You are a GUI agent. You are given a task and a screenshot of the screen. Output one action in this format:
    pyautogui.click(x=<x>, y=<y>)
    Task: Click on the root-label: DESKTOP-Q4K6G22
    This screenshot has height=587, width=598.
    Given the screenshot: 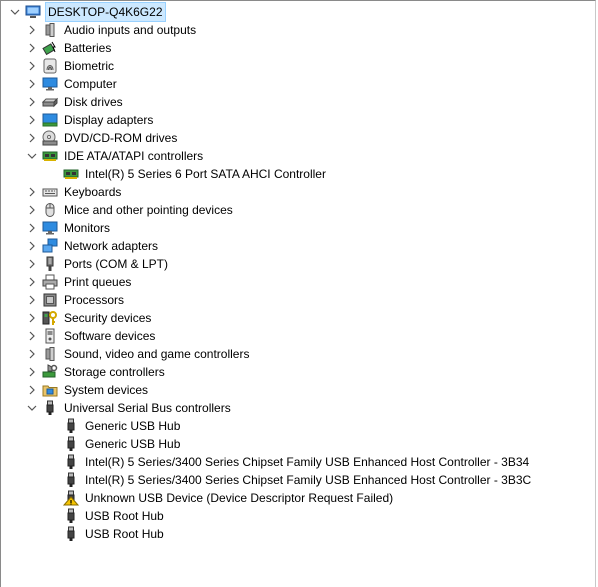 What is the action you would take?
    pyautogui.click(x=105, y=12)
    